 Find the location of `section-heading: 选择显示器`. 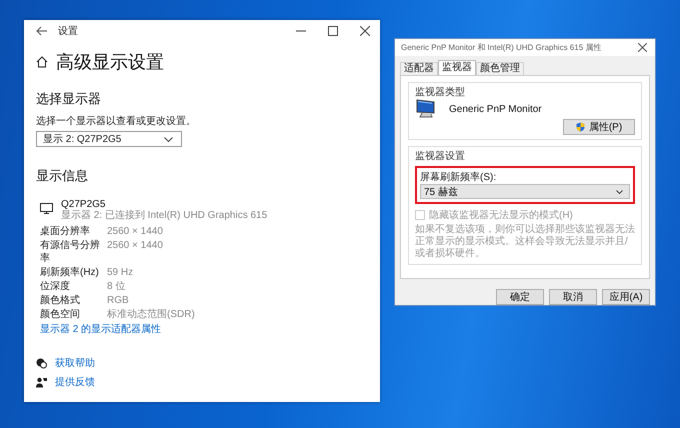

section-heading: 选择显示器 is located at coordinates (68, 99).